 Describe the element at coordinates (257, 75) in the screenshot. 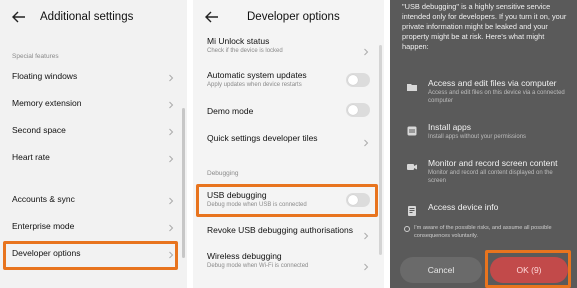

I see `item-label: Automatic system updates` at that location.